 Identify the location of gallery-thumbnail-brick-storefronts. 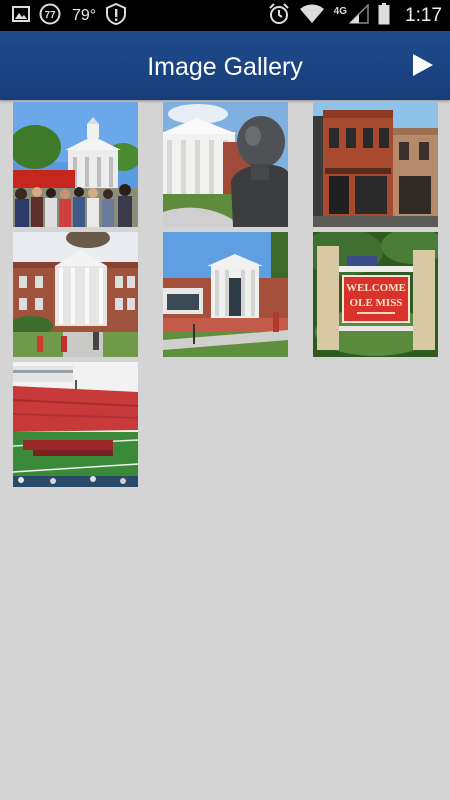
(375, 164).